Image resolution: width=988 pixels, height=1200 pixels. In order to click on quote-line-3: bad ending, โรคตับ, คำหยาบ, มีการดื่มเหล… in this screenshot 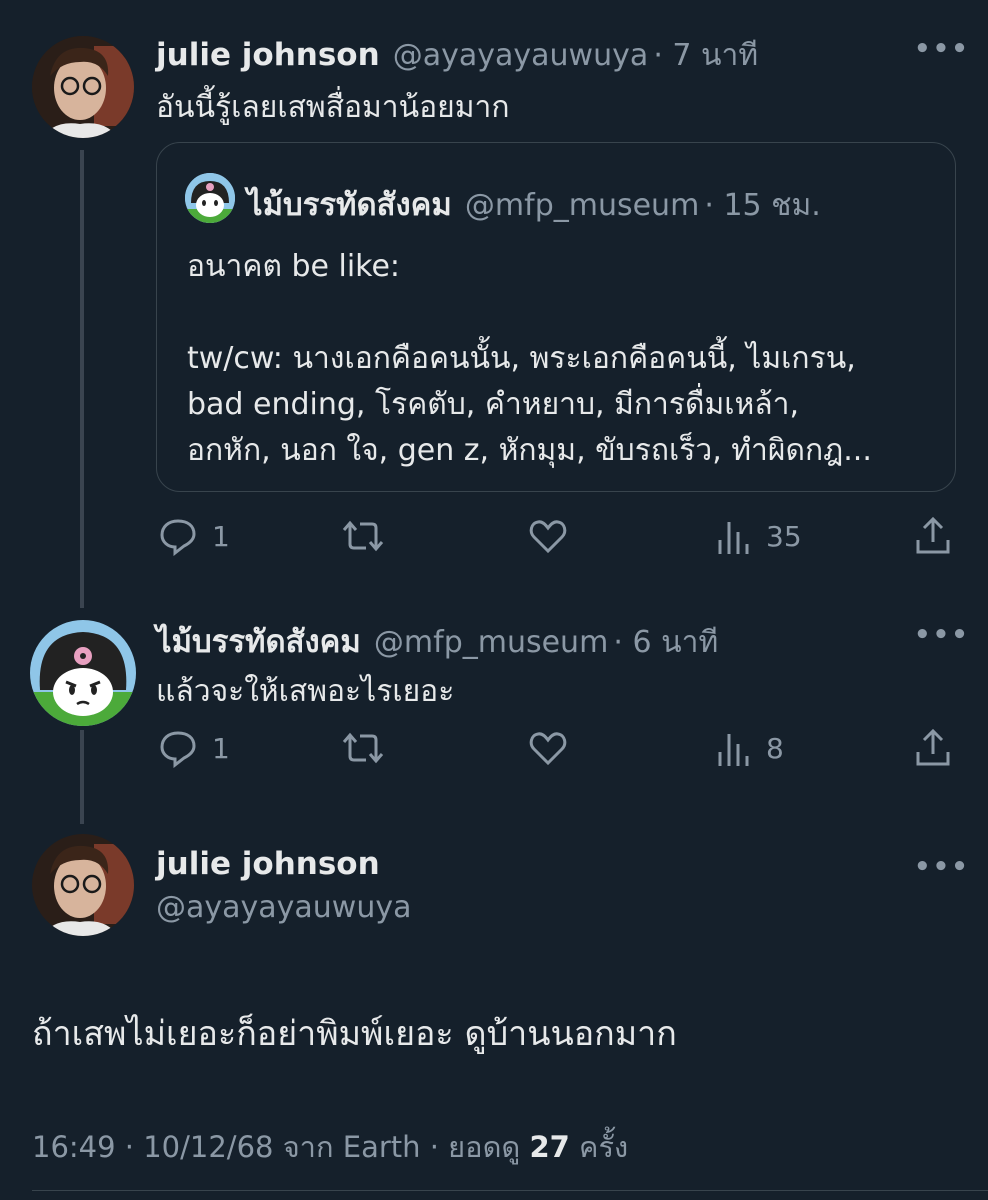, I will do `click(493, 404)`.